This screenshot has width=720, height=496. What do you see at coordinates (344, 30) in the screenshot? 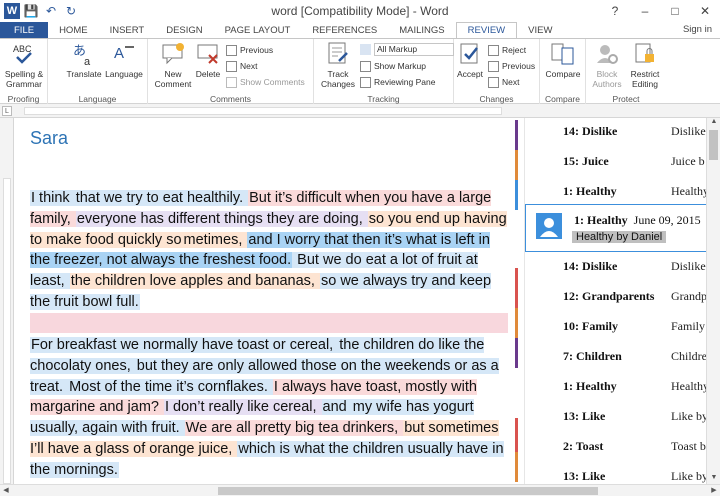
I see `tab-references: REFERENCES` at bounding box center [344, 30].